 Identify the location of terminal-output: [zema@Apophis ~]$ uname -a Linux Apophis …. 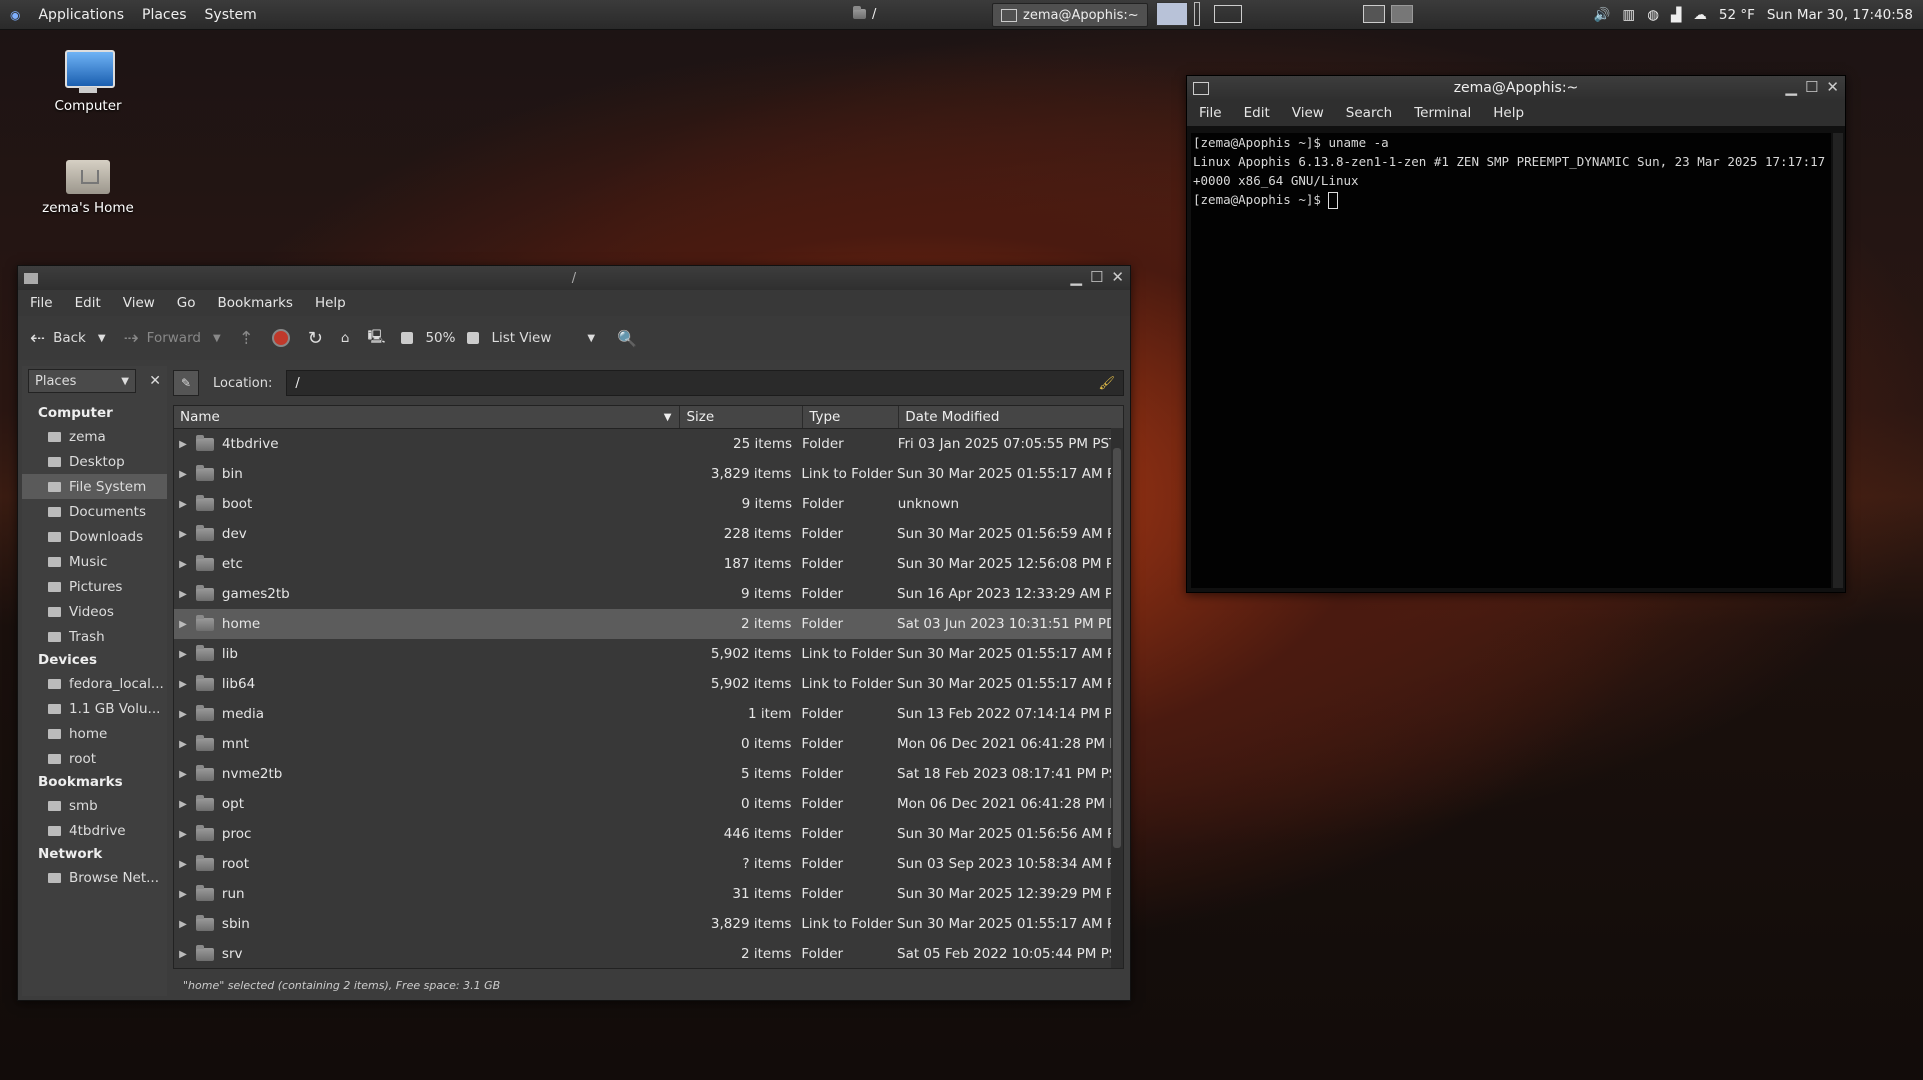
(1511, 360).